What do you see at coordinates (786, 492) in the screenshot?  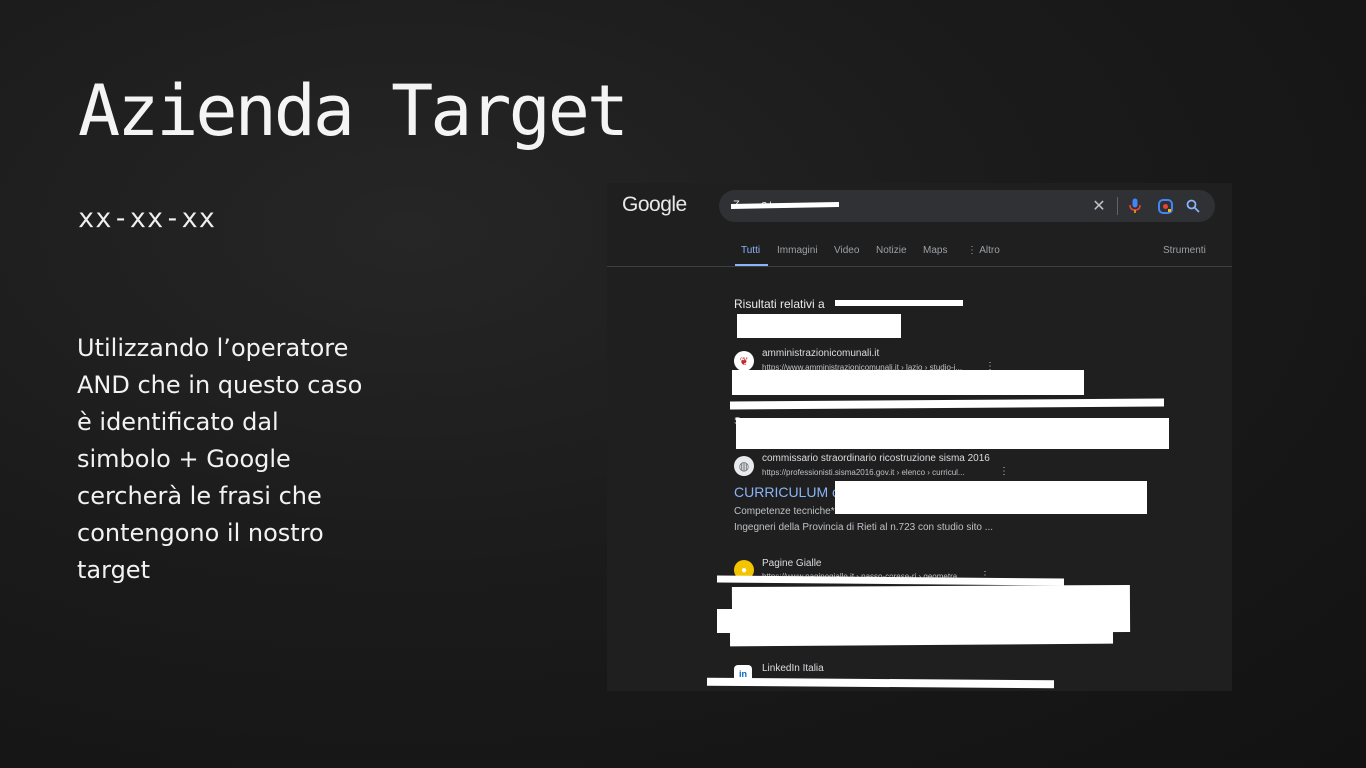 I see `result-title: CURRICULUM c` at bounding box center [786, 492].